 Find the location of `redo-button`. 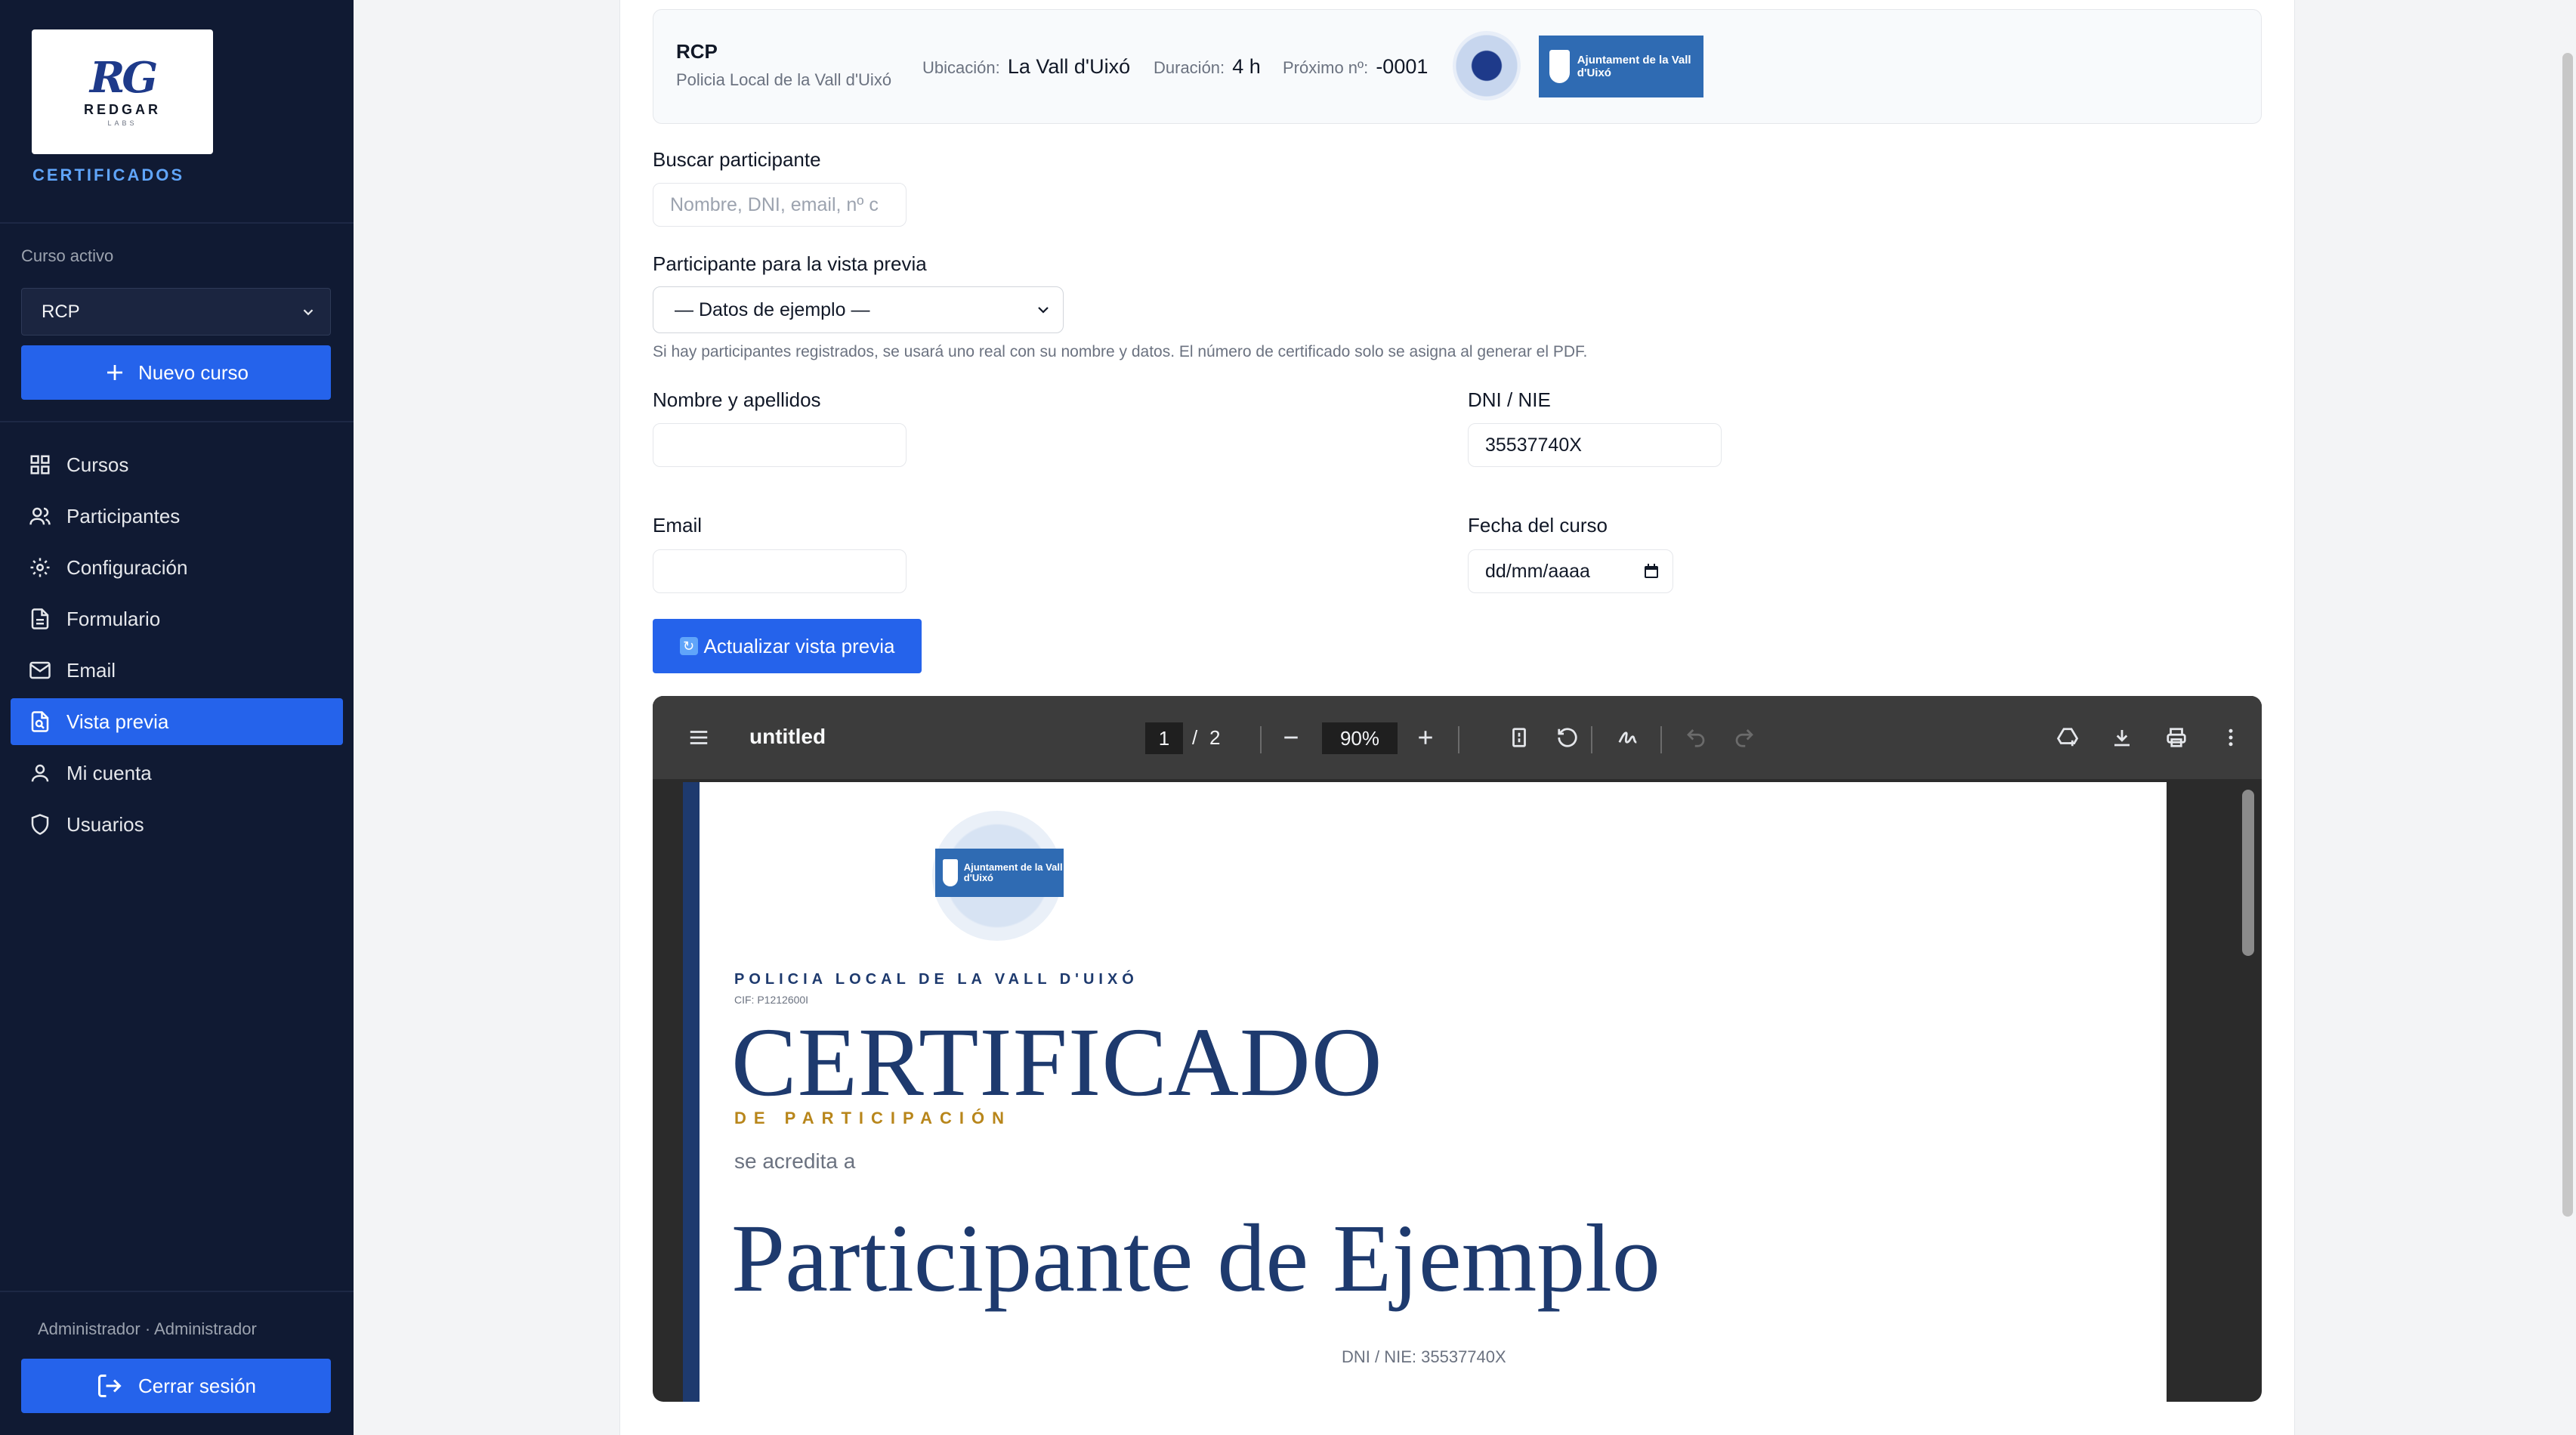

redo-button is located at coordinates (1744, 738).